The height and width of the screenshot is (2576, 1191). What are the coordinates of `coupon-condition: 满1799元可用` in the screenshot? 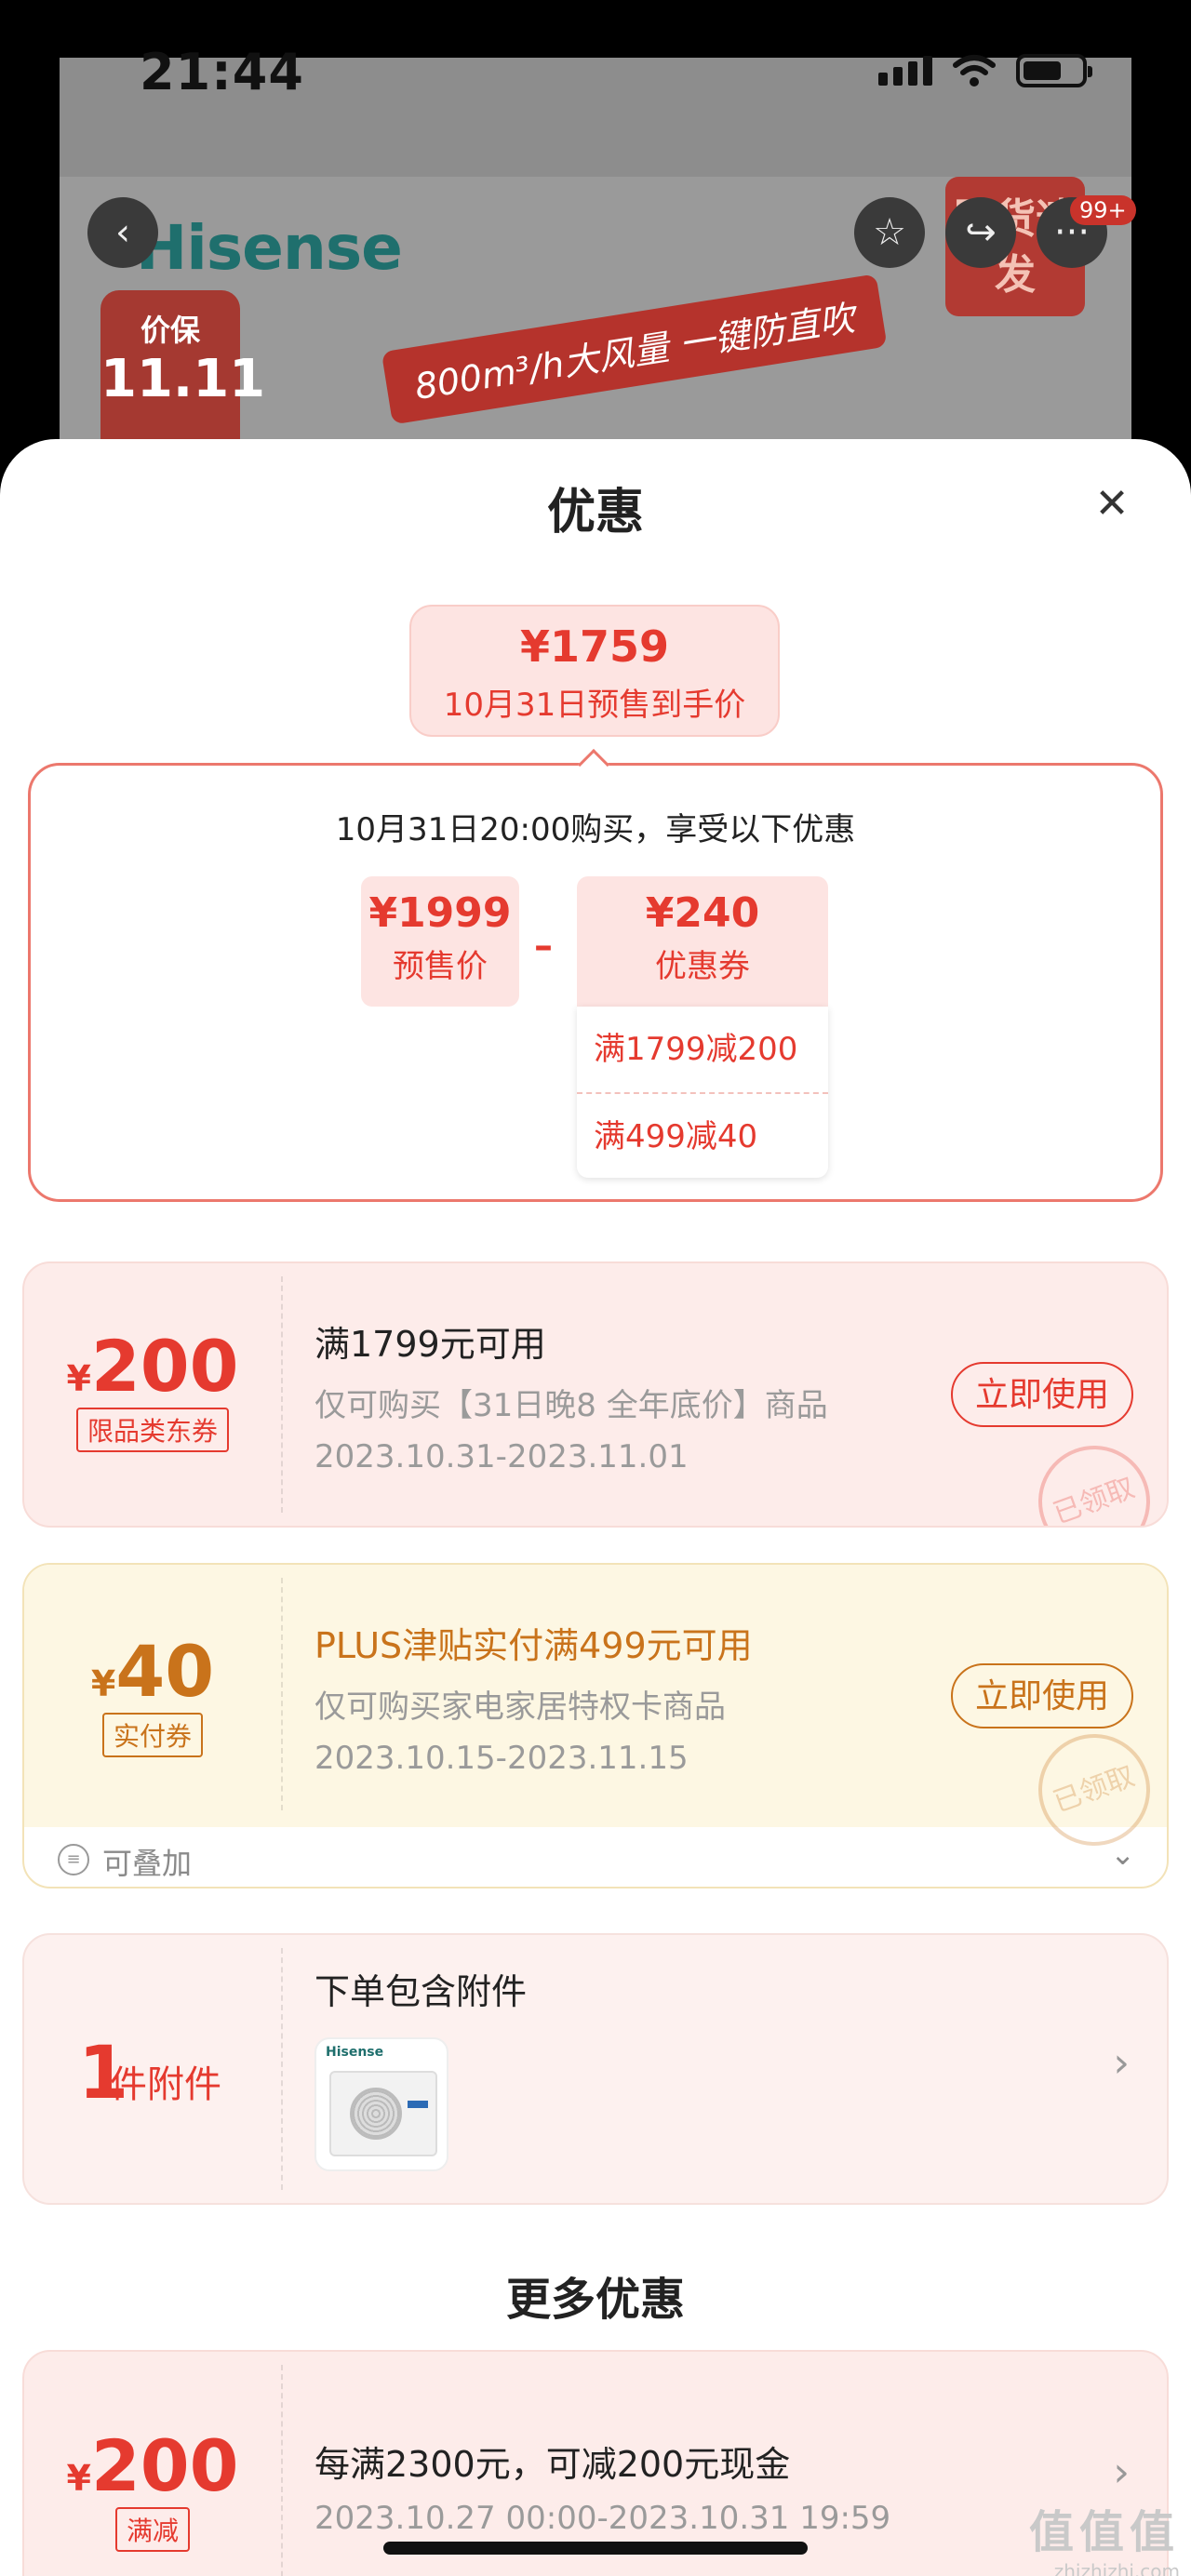 It's located at (430, 1344).